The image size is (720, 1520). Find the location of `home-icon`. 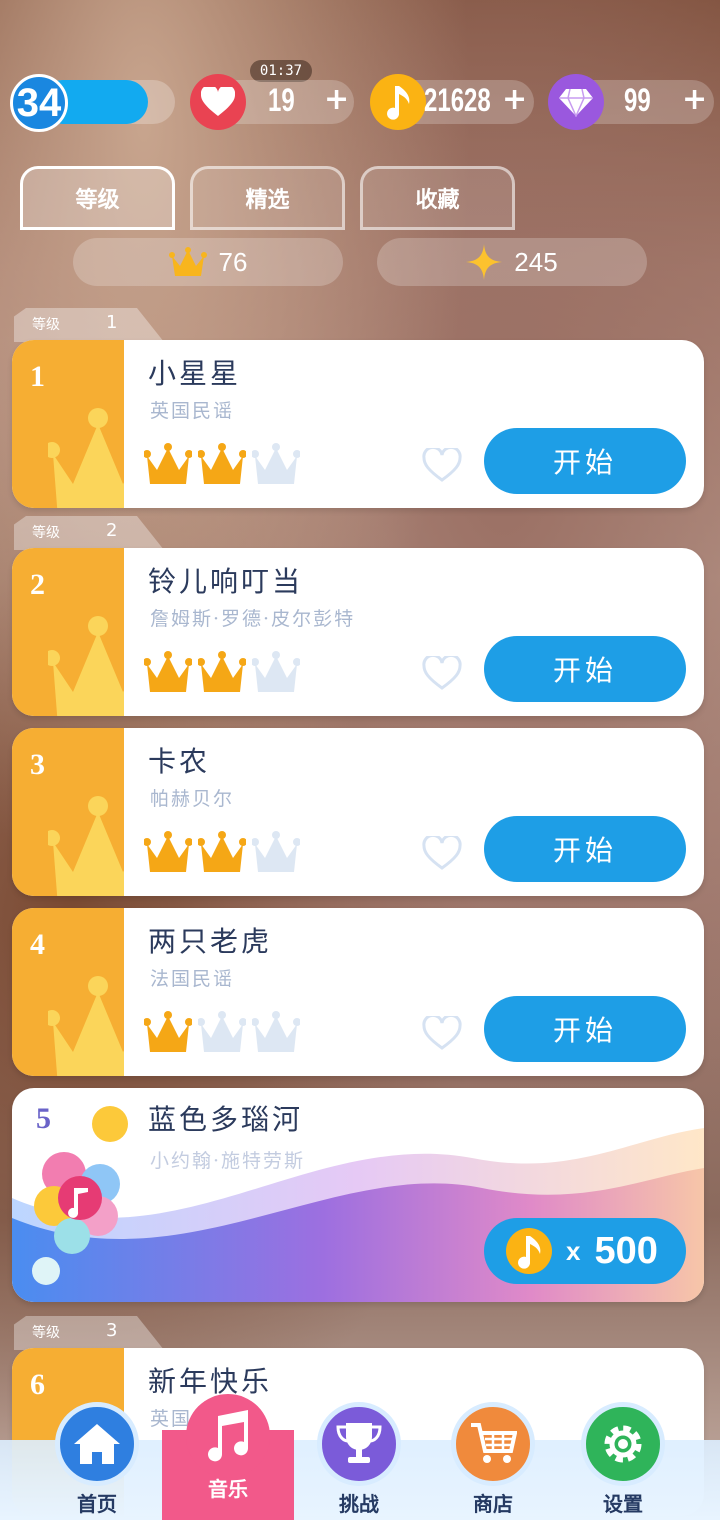

home-icon is located at coordinates (97, 1444).